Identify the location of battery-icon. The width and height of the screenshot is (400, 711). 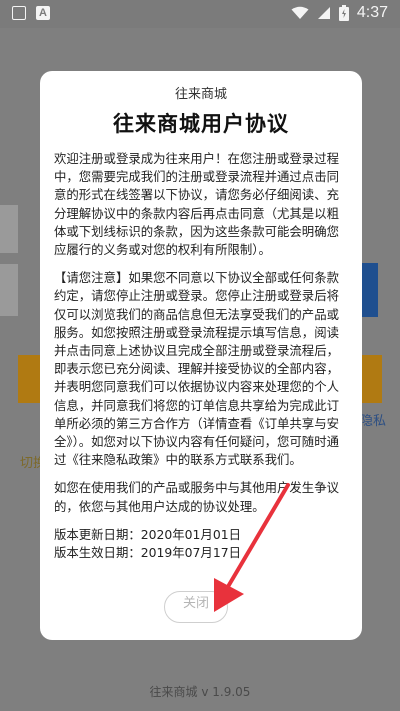
(343, 13).